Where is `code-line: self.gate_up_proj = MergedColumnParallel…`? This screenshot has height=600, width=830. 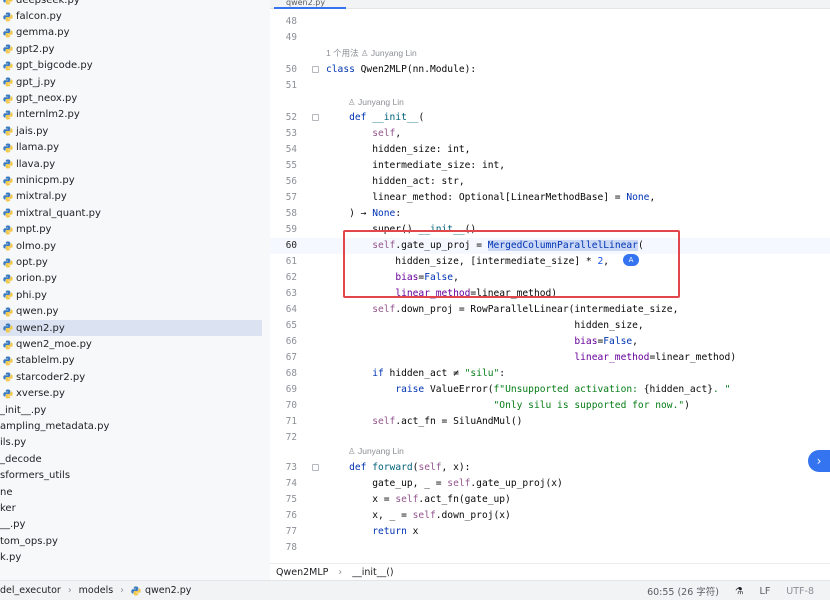 code-line: self.gate_up_proj = MergedColumnParallel… is located at coordinates (485, 246).